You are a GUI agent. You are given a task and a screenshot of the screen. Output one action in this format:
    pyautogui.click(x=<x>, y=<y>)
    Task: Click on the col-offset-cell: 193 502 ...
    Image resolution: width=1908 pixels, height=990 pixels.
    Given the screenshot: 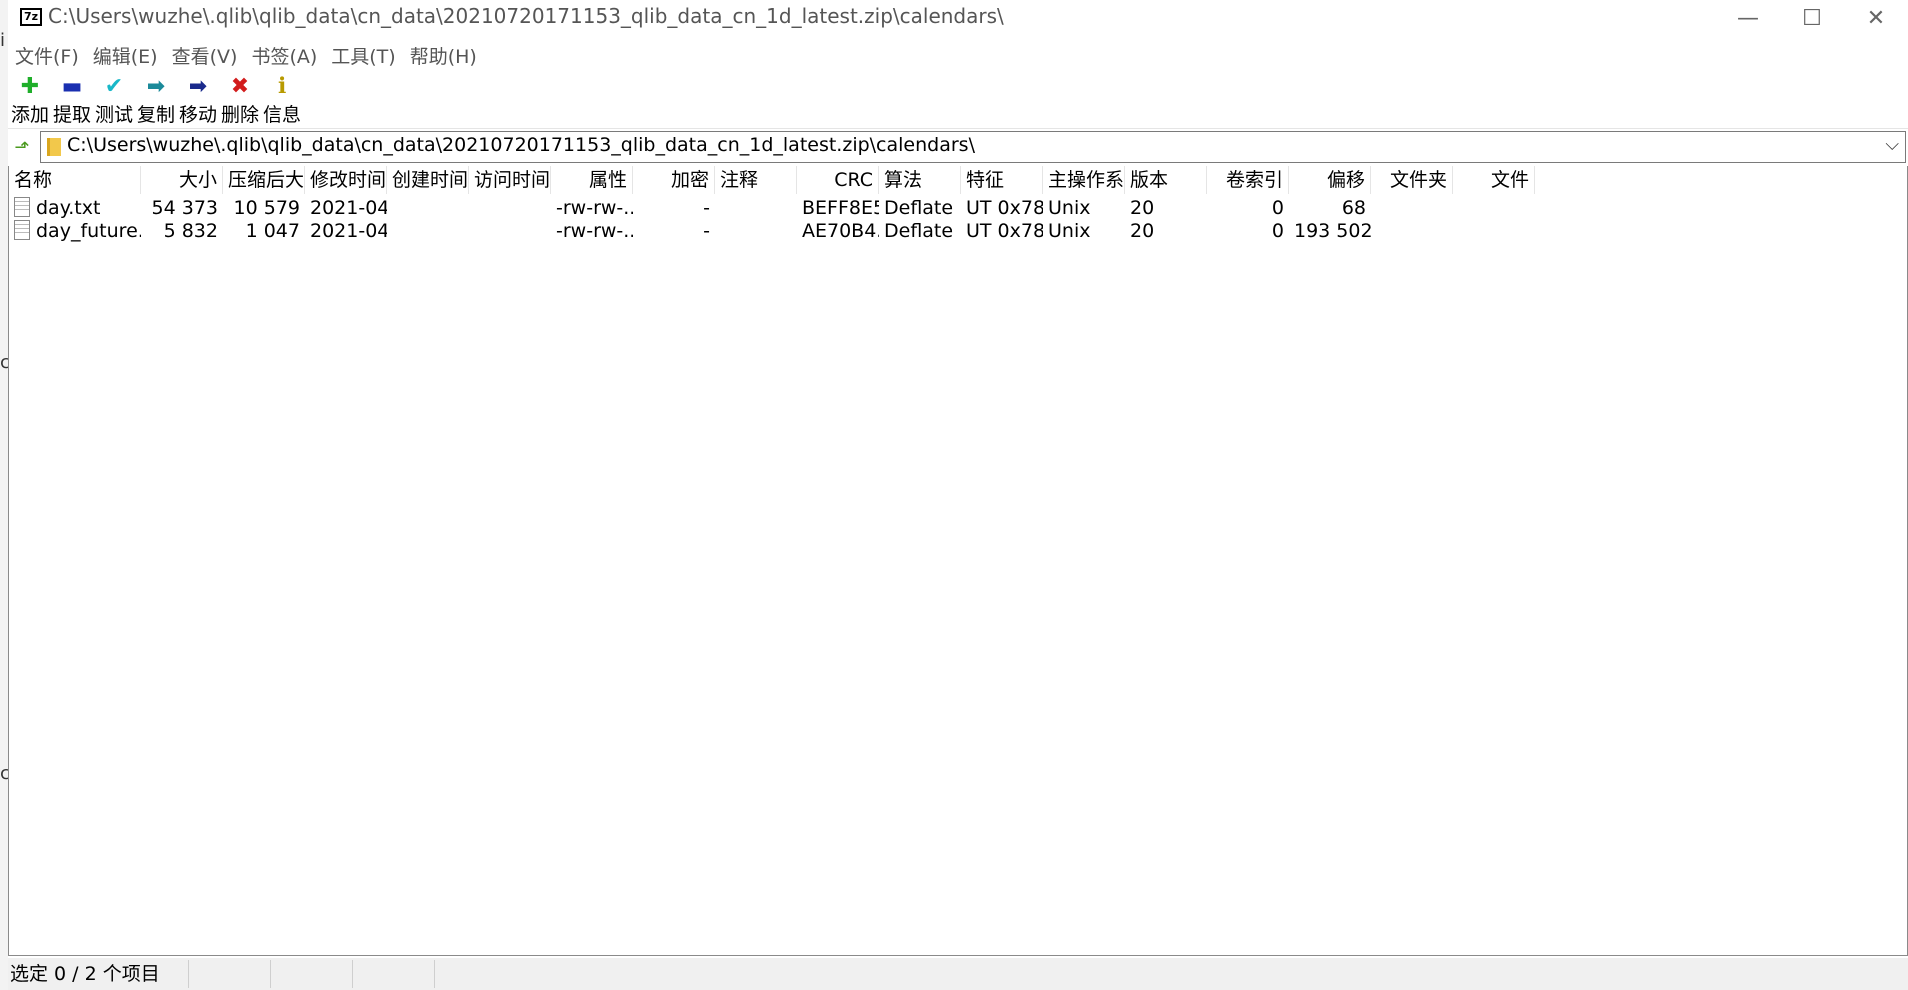 What is the action you would take?
    pyautogui.click(x=1332, y=231)
    